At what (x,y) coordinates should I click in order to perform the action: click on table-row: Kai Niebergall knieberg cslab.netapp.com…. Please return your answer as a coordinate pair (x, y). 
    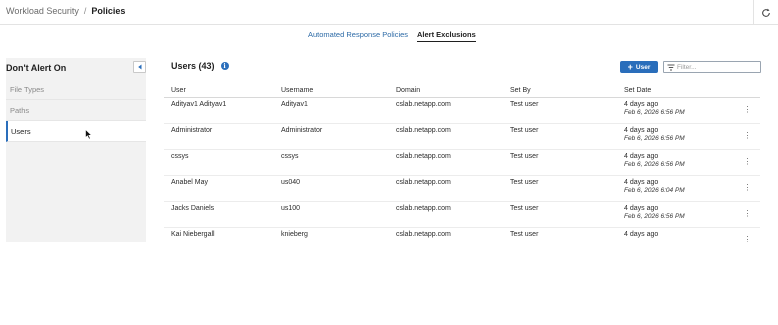
    Looking at the image, I should click on (462, 234).